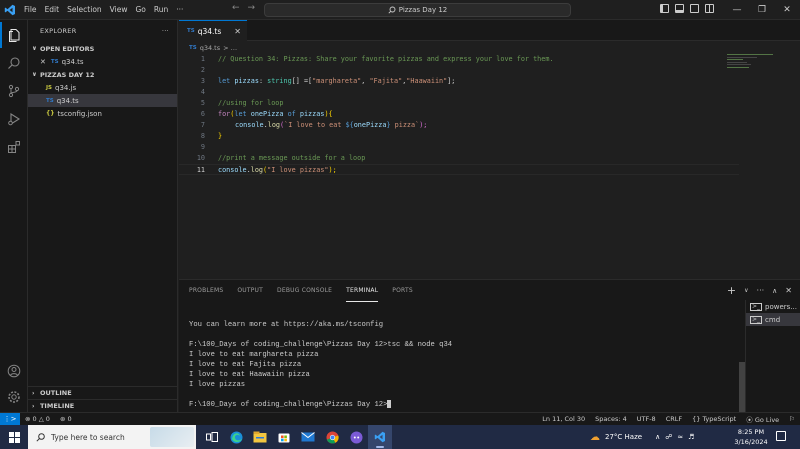  I want to click on problems-status: ⊗ 0 △ 0, so click(37, 419).